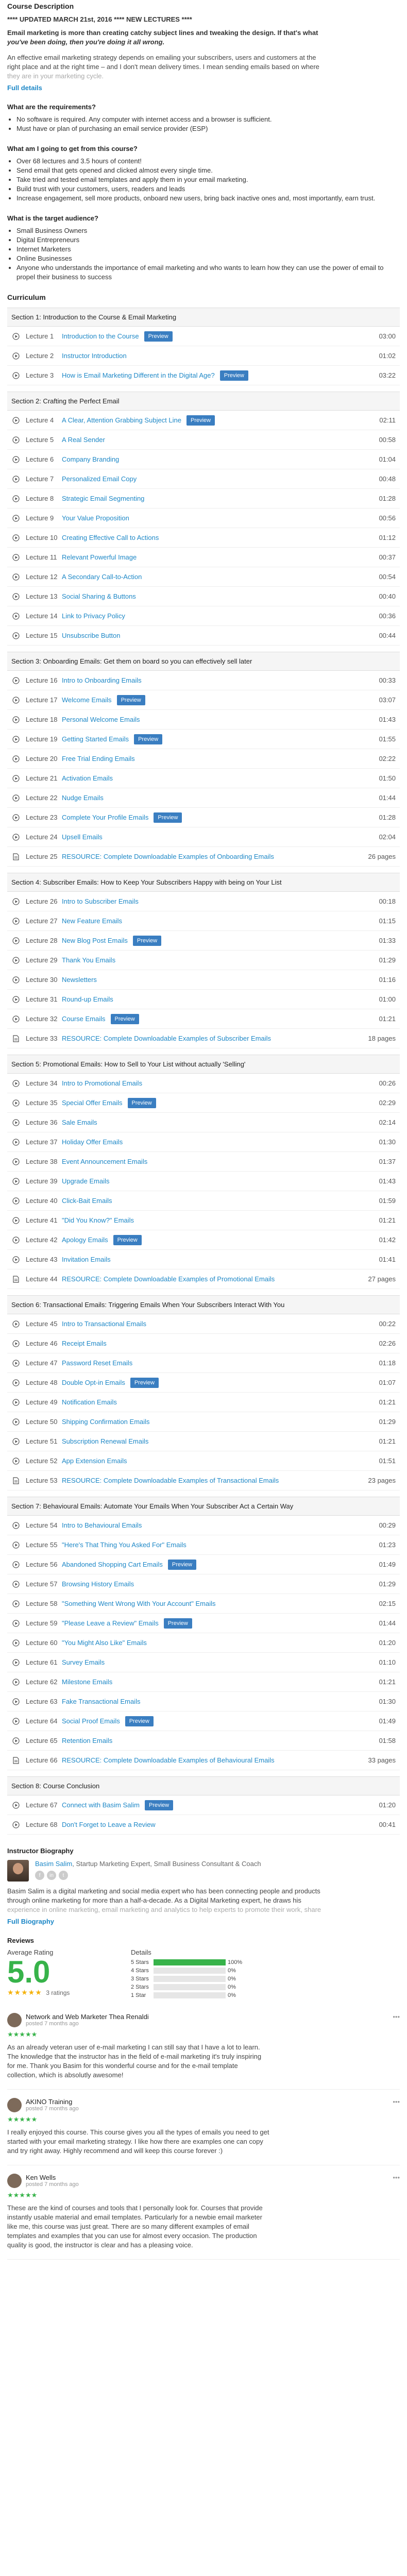 The width and height of the screenshot is (407, 2576). Describe the element at coordinates (203, 1220) in the screenshot. I see `lecture-row: Lecture 41 "Did You Know?" Emails 01:21` at that location.